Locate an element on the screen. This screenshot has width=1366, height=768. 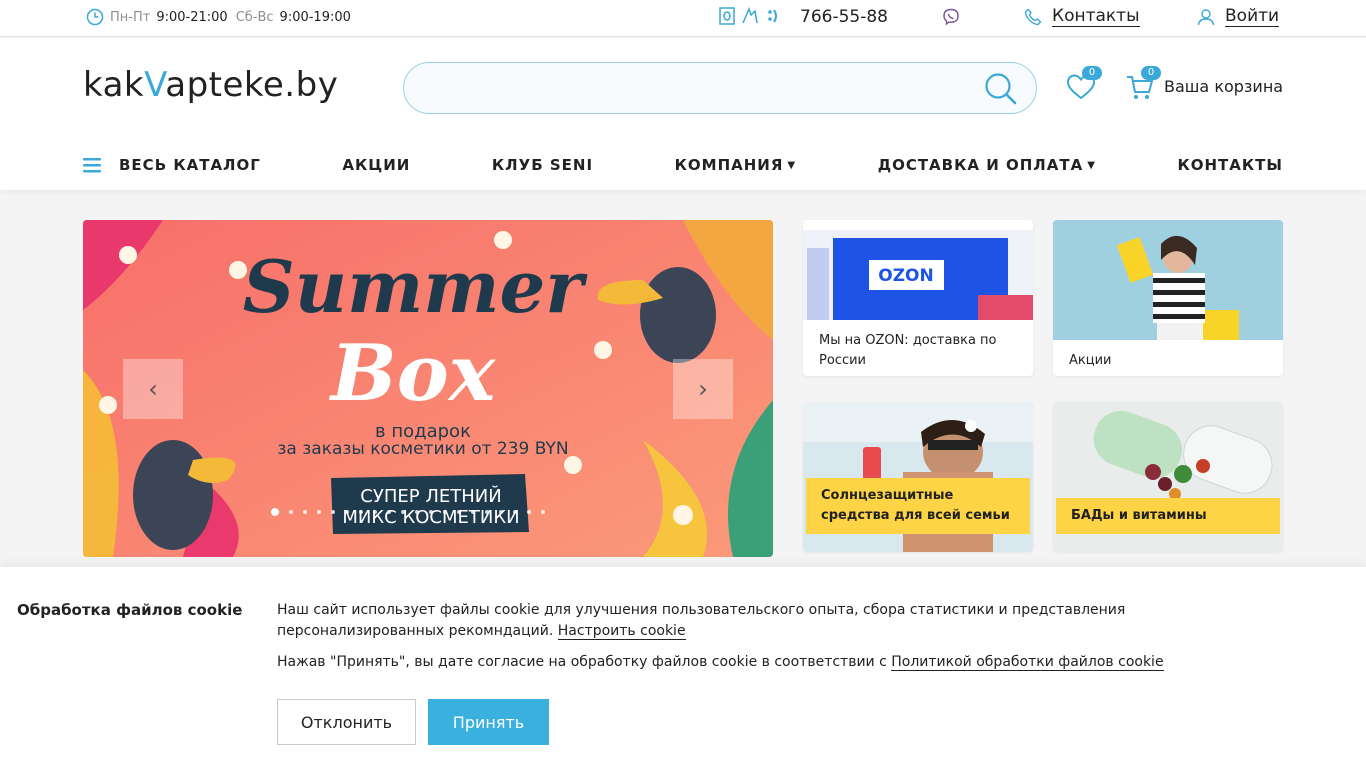
decline-button: Отклонить is located at coordinates (346, 722).